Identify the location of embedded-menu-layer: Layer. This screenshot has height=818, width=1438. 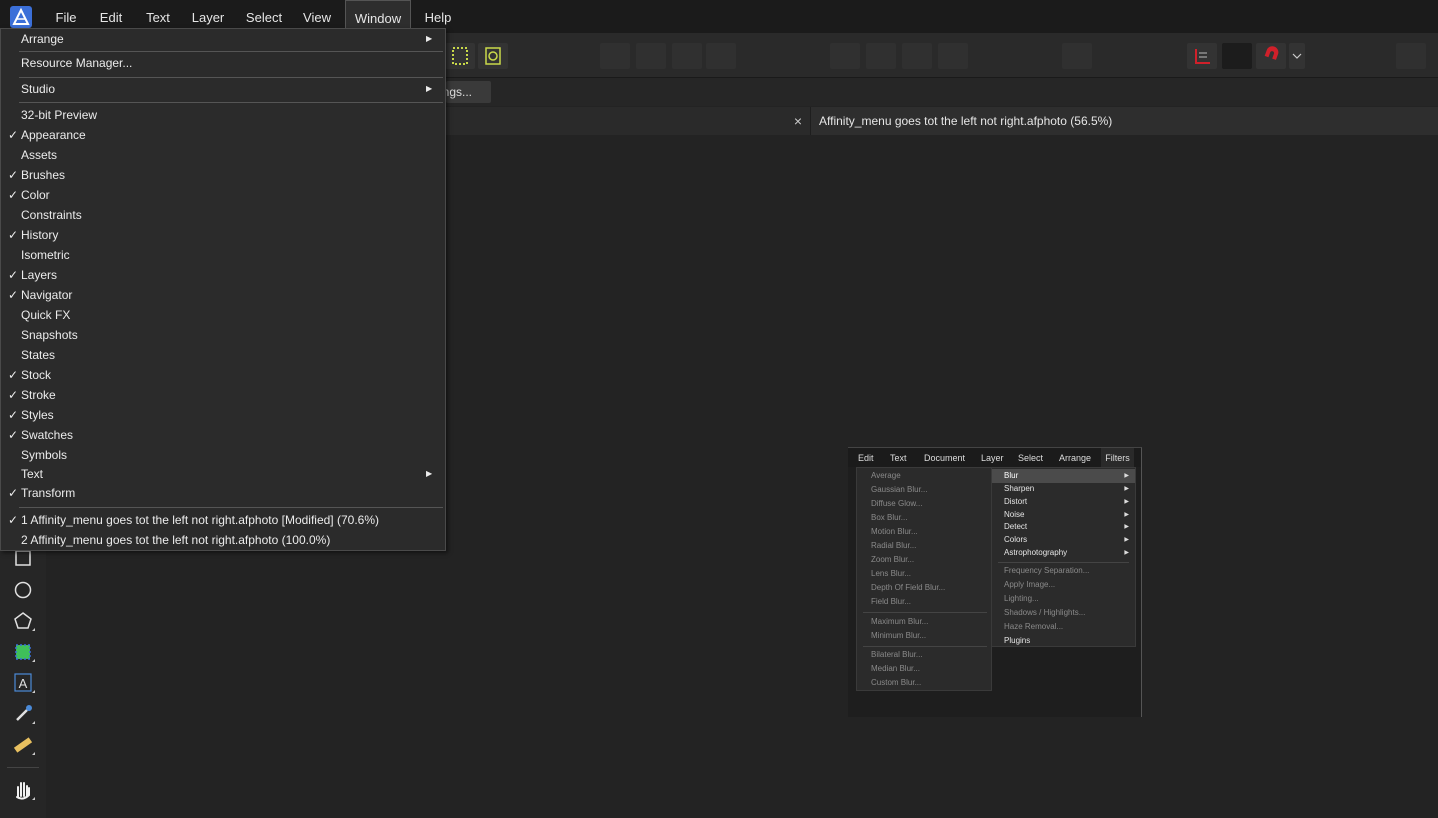
(992, 458).